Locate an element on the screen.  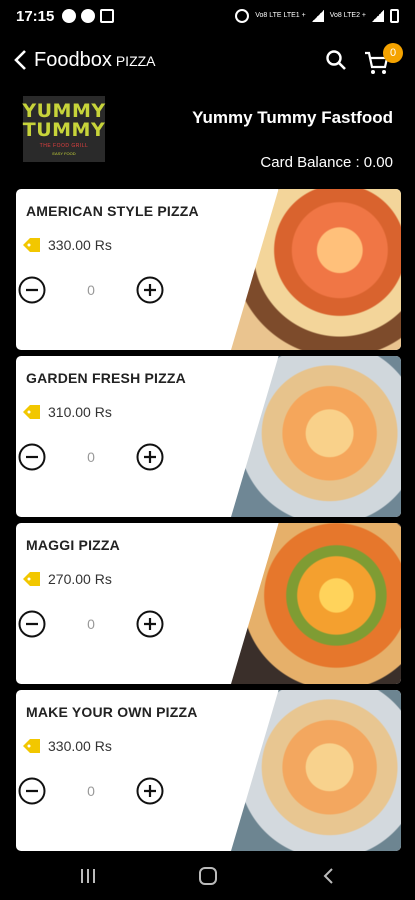
signal2-icon is located at coordinates (378, 16).